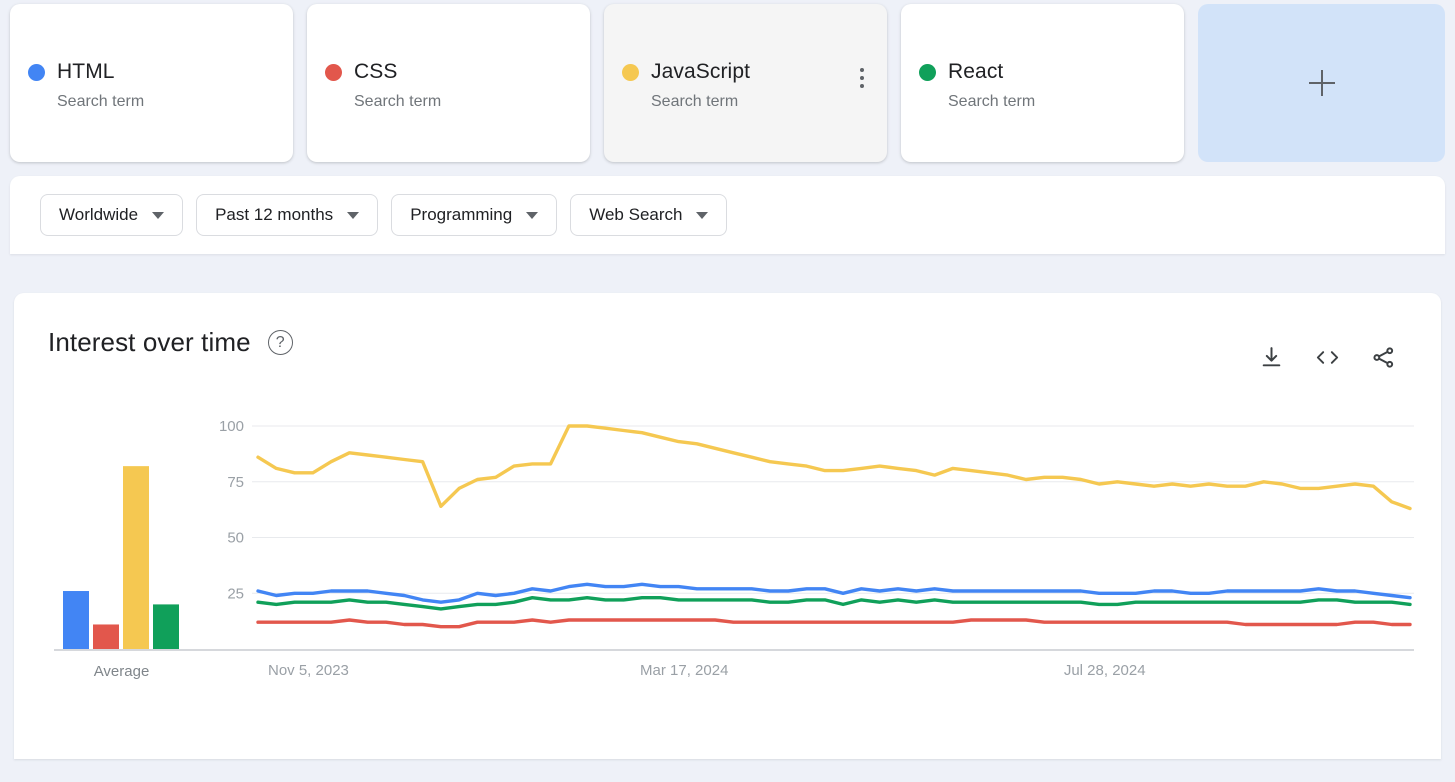 The image size is (1455, 782). Describe the element at coordinates (727, 325) in the screenshot. I see `chart-header: Interest over time ?` at that location.